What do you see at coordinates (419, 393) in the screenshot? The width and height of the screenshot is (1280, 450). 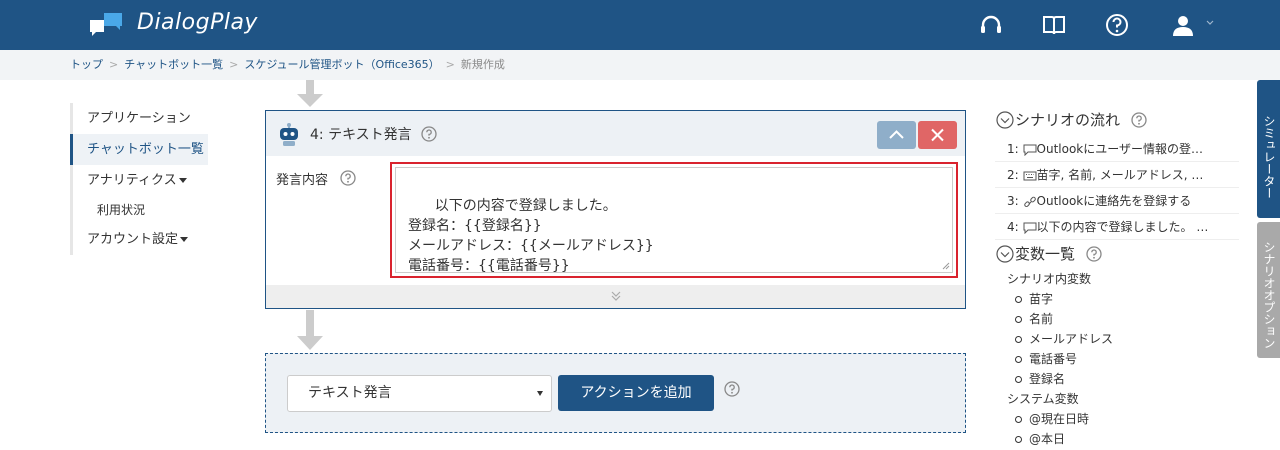 I see `action-type-select: テキスト発言` at bounding box center [419, 393].